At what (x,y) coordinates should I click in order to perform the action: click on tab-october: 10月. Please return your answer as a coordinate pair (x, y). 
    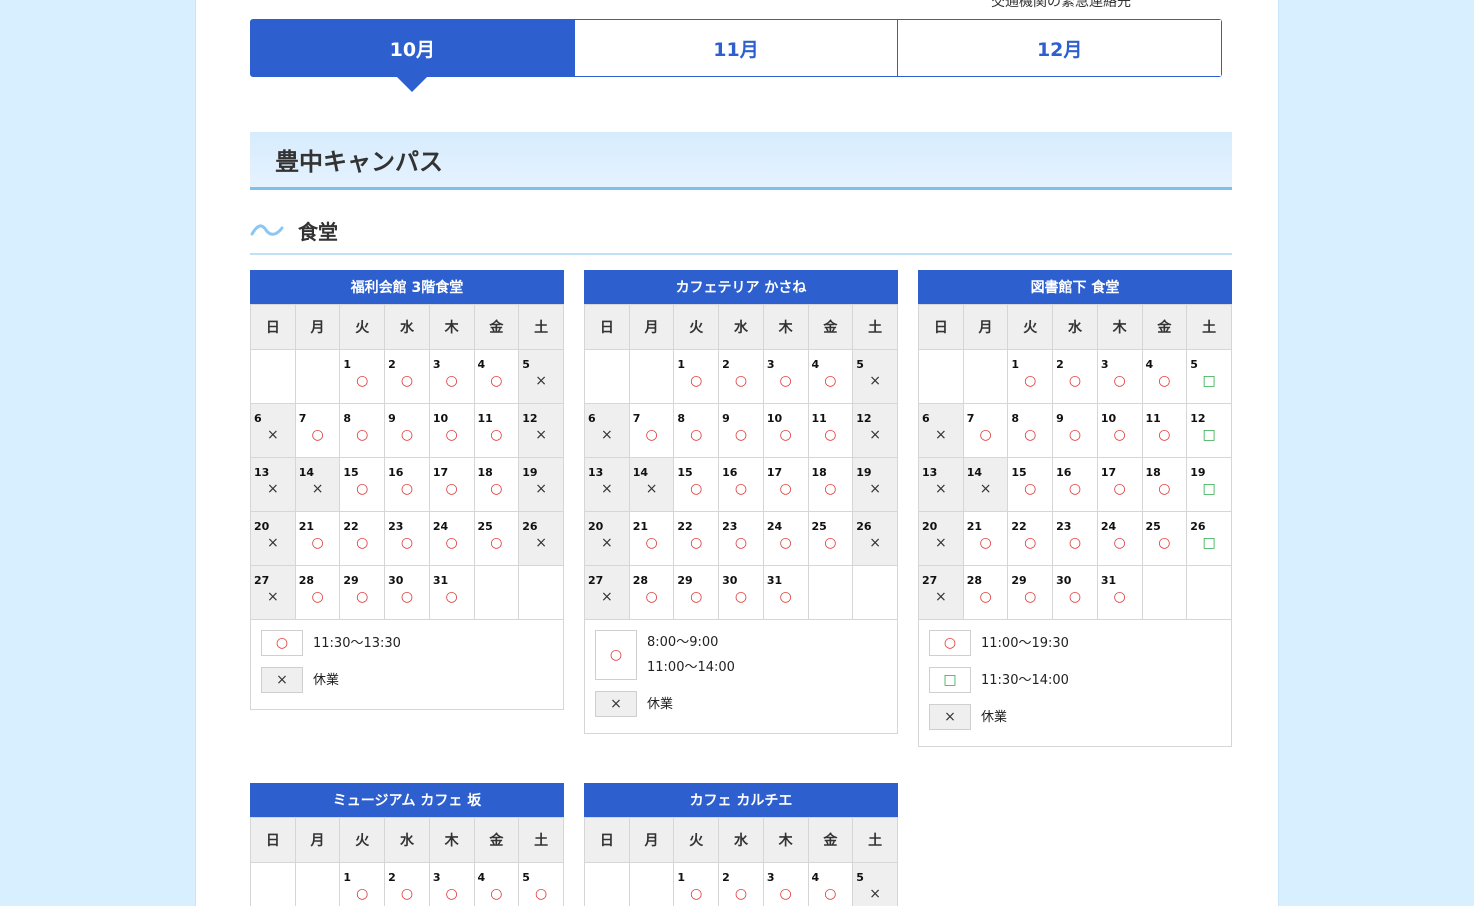
    Looking at the image, I should click on (412, 56).